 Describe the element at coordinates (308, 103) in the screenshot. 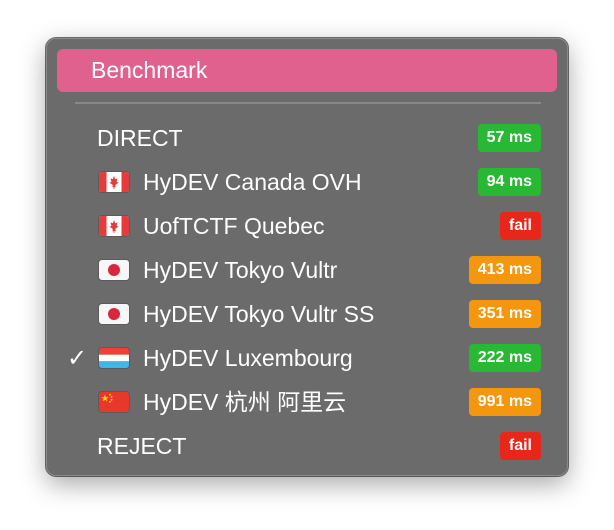

I see `menu-separator` at that location.